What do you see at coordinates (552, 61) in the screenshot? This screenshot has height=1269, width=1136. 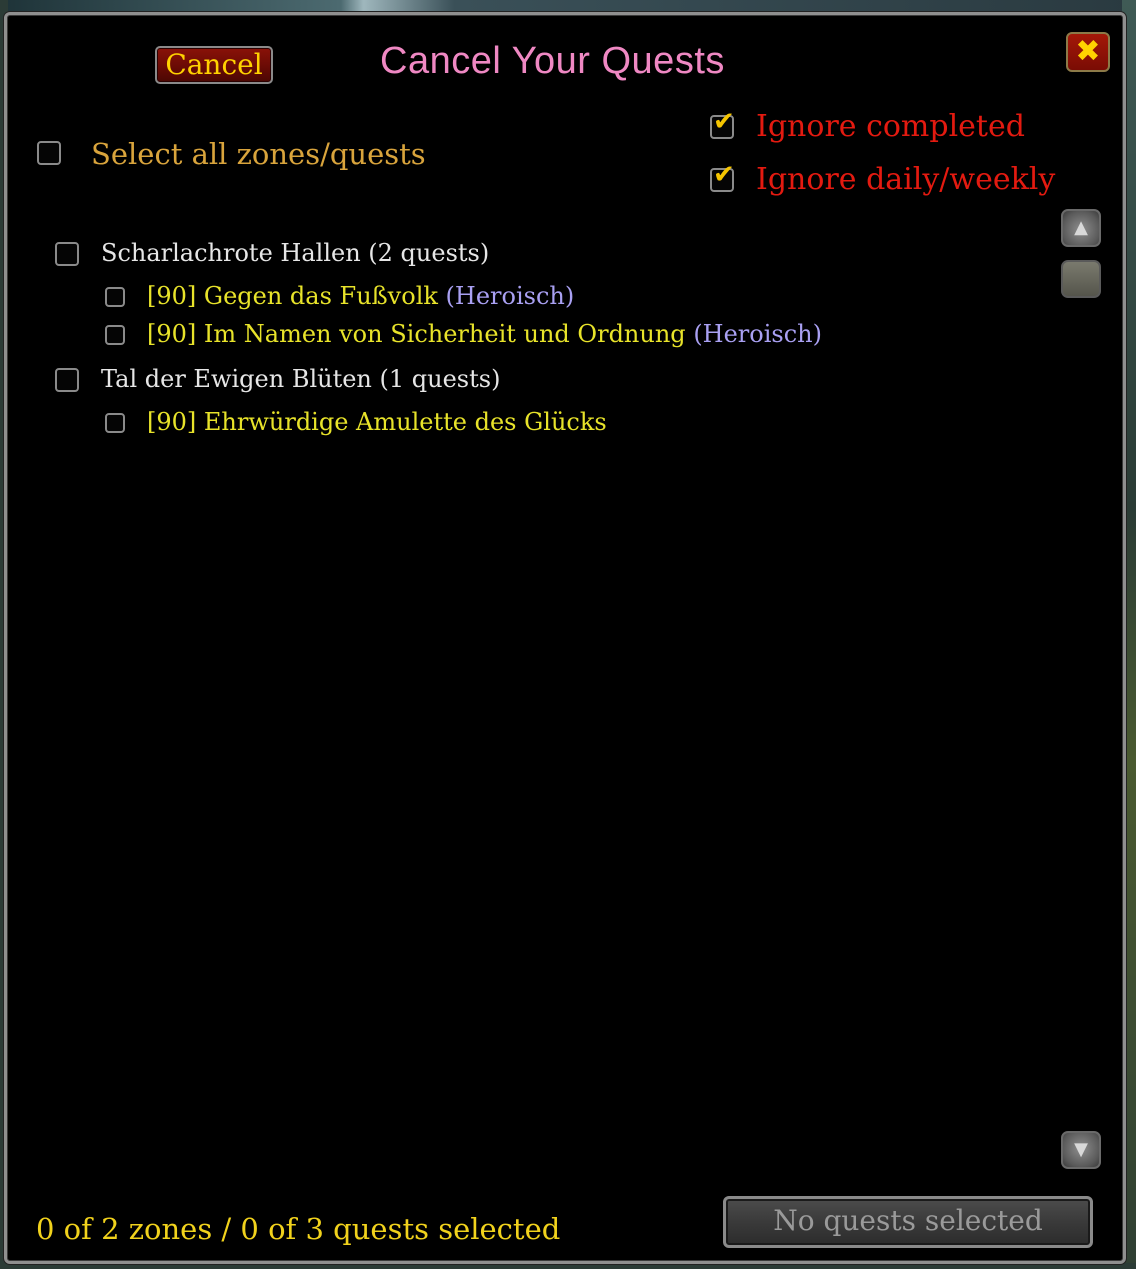 I see `dialog-title: Cancel Your Quests` at bounding box center [552, 61].